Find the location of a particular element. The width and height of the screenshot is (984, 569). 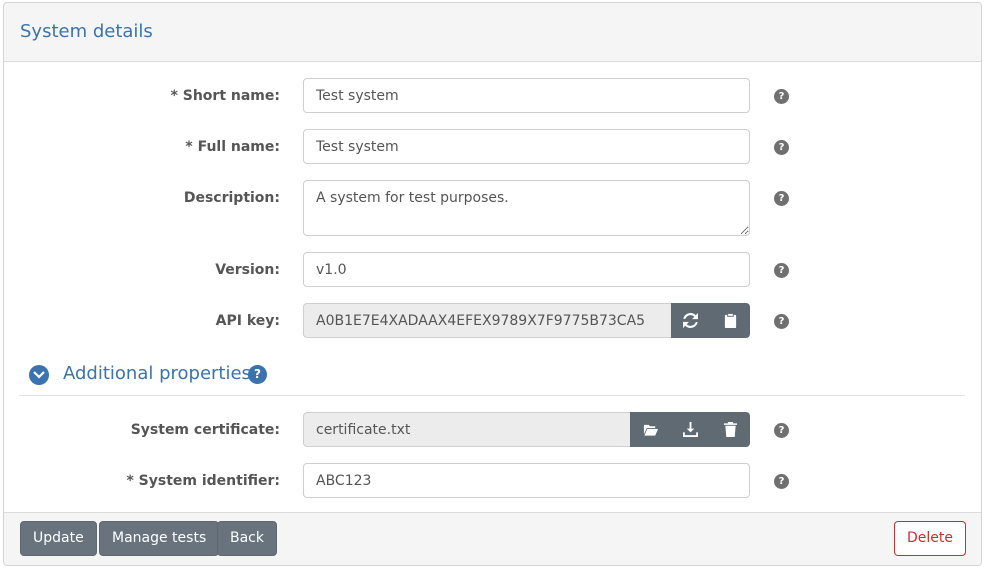

version-label: Version: is located at coordinates (247, 270).